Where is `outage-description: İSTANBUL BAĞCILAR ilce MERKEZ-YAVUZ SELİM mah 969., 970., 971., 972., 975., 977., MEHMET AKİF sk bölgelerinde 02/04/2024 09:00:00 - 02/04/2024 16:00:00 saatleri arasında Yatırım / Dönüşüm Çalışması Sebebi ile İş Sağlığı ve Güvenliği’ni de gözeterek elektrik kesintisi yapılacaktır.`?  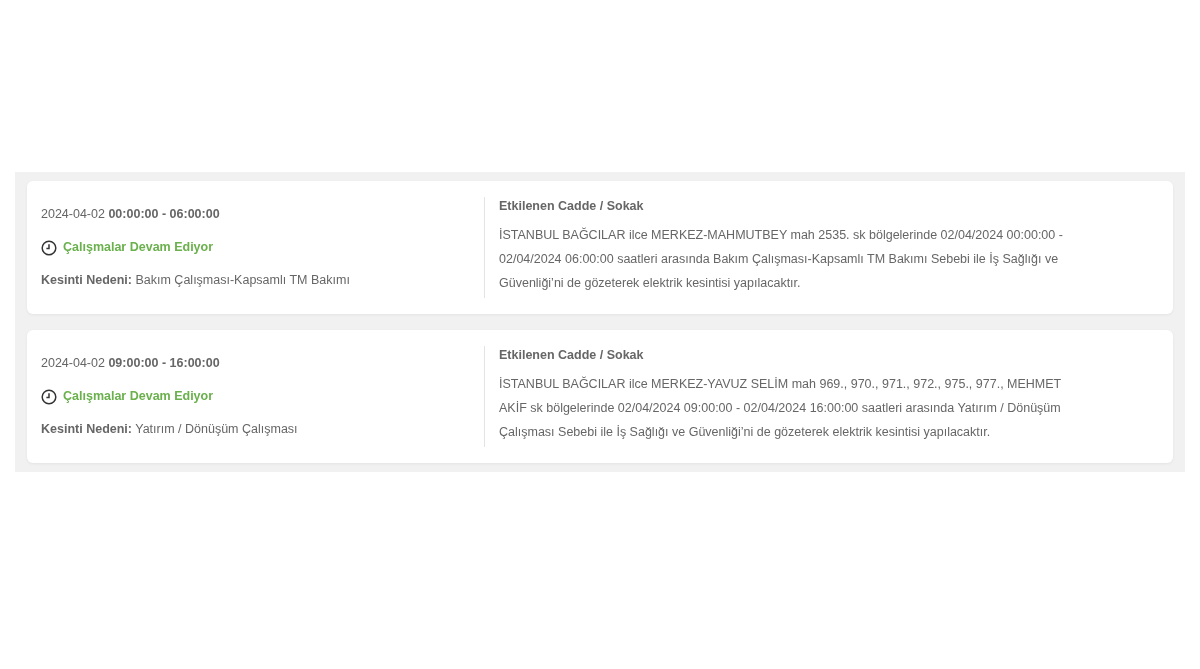
outage-description: İSTANBUL BAĞCILAR ilce MERKEZ-YAVUZ SELİM mah 969., 970., 971., 972., 975., 977., MEHMET AKİF sk bölgelerinde 02/04/2024 09:00:00 - 02/04/2024 16:00:00 saatleri arasında Yatırım / Dönüşüm Çalışması Sebebi ile İş Sağlığı ve Güvenliği’ni de gözeterek elektrik kesintisi yapılacaktır. is located at coordinates (781, 408).